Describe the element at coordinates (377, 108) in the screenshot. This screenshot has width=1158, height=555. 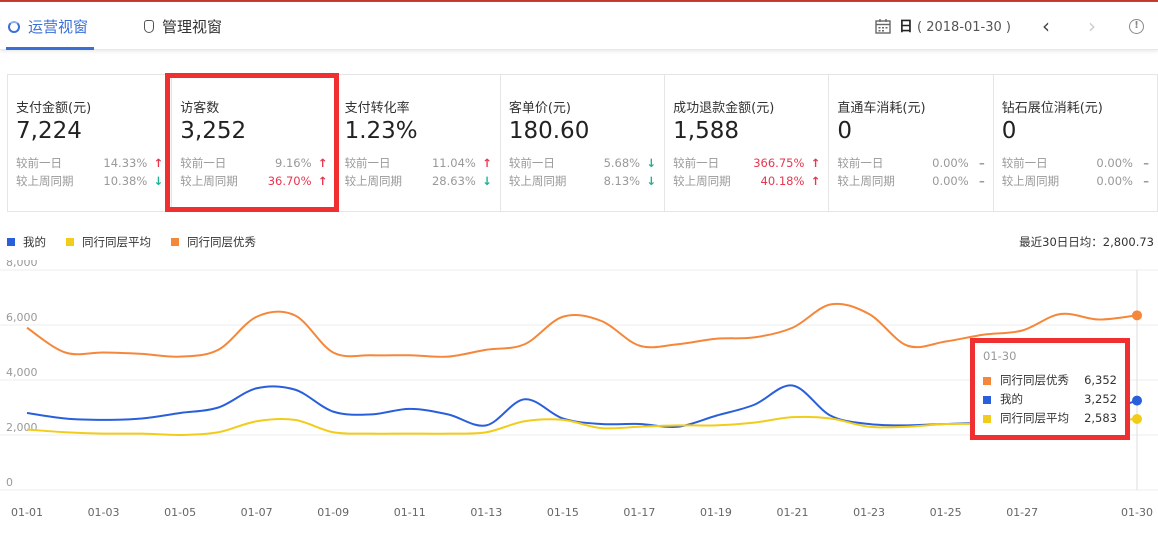
I see `metric-title: 支付转化率` at that location.